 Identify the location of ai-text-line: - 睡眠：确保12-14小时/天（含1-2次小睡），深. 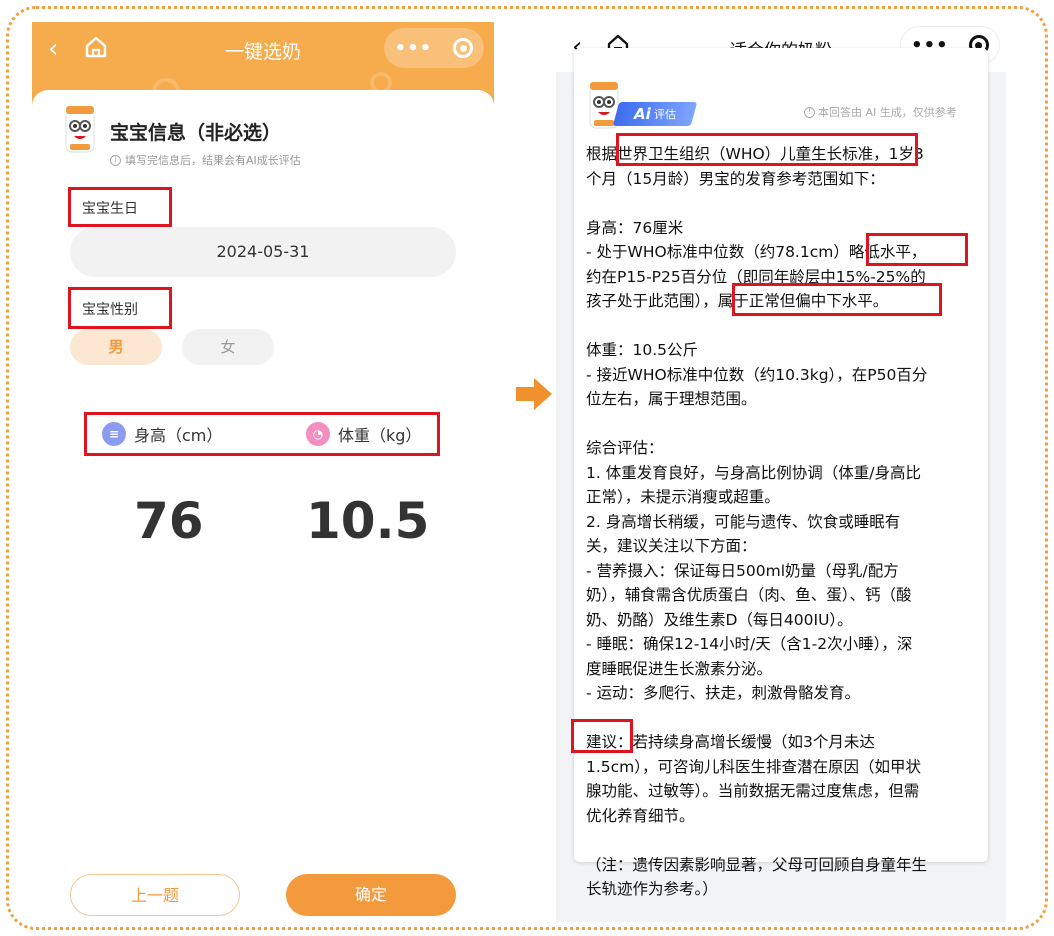
(749, 644).